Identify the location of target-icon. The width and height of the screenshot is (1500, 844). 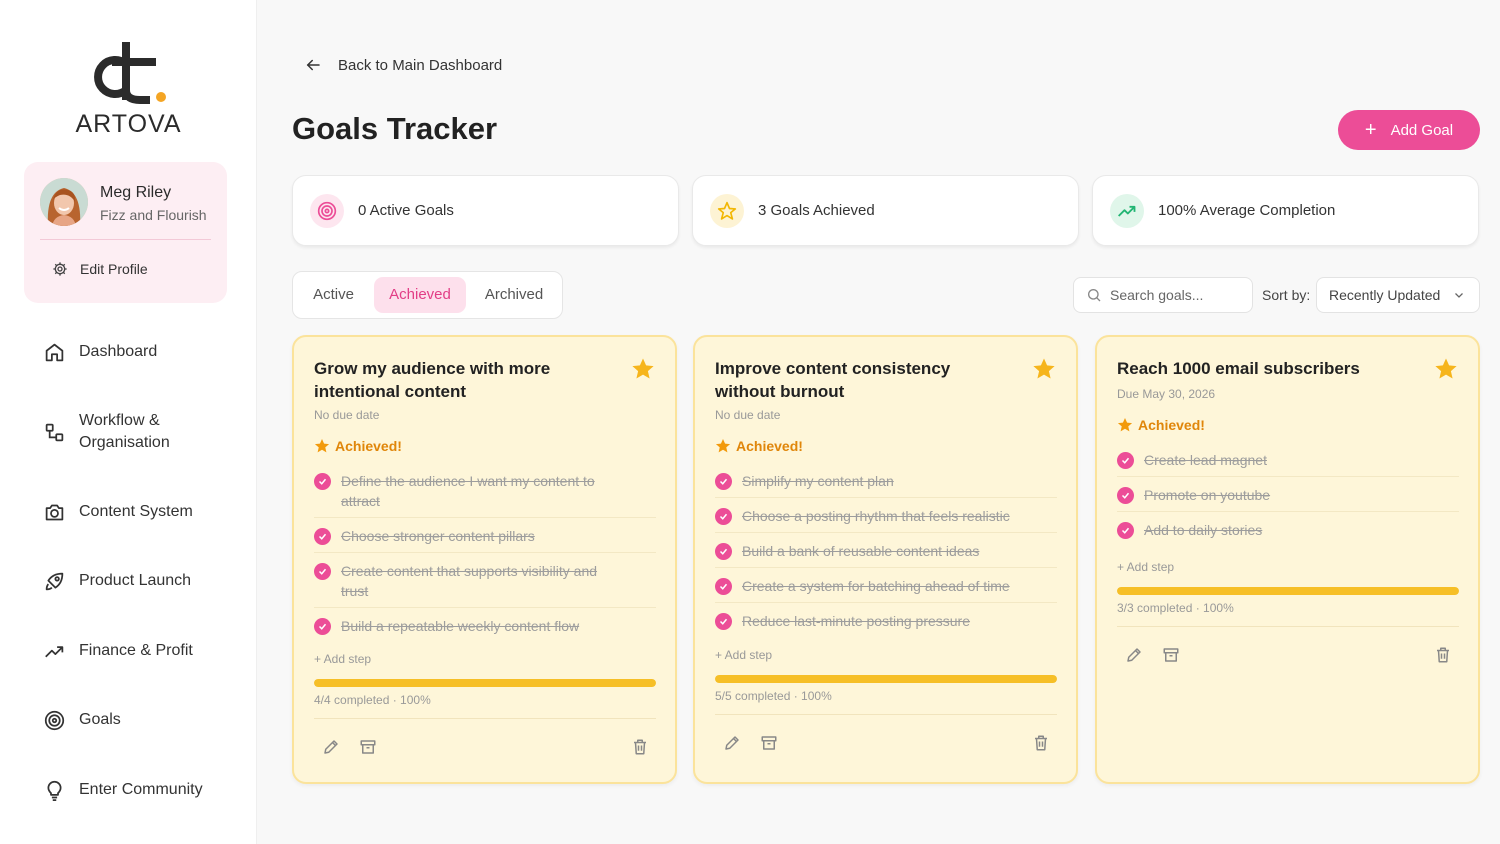
(327, 210).